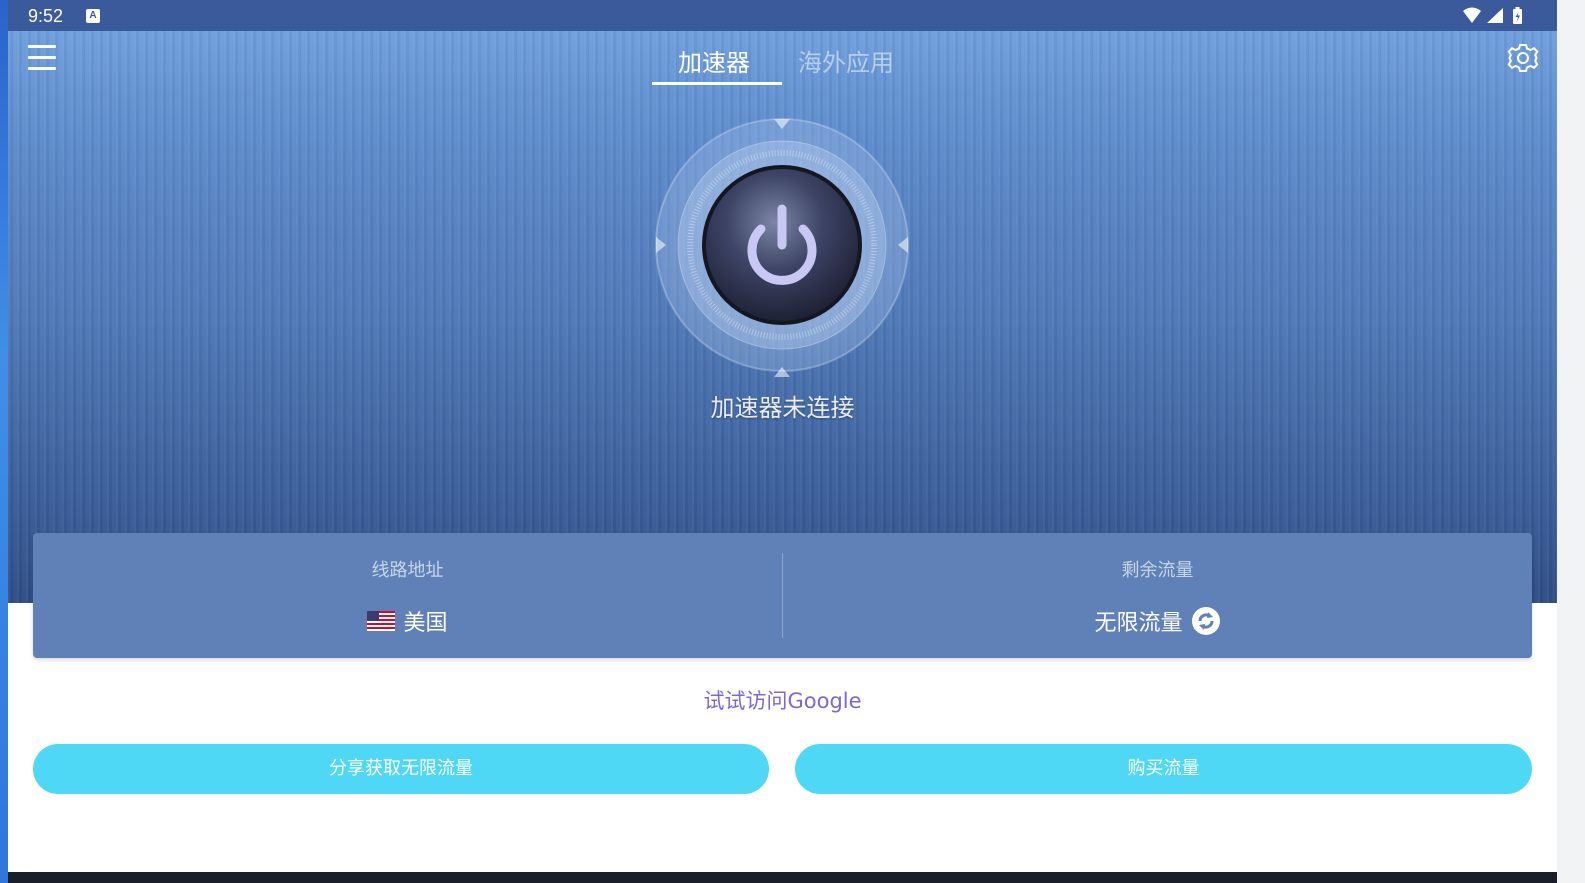 This screenshot has height=883, width=1585. I want to click on traffic-label: 剩余流量, so click(1157, 570).